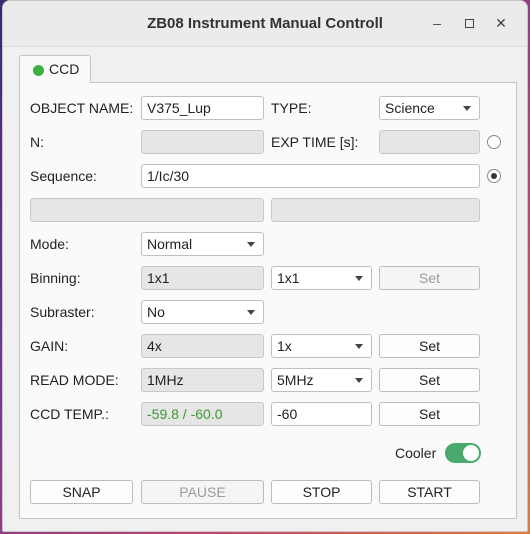 Image resolution: width=530 pixels, height=534 pixels. I want to click on n-input, so click(202, 142).